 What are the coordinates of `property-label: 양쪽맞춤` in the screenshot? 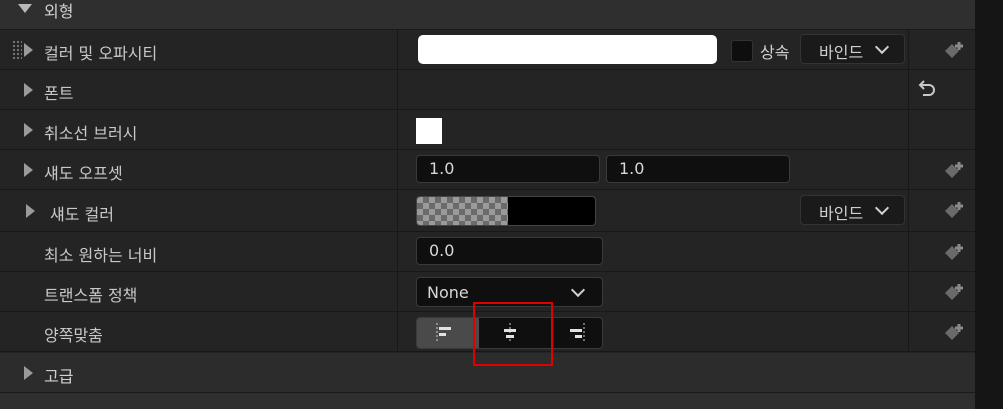 It's located at (73, 335).